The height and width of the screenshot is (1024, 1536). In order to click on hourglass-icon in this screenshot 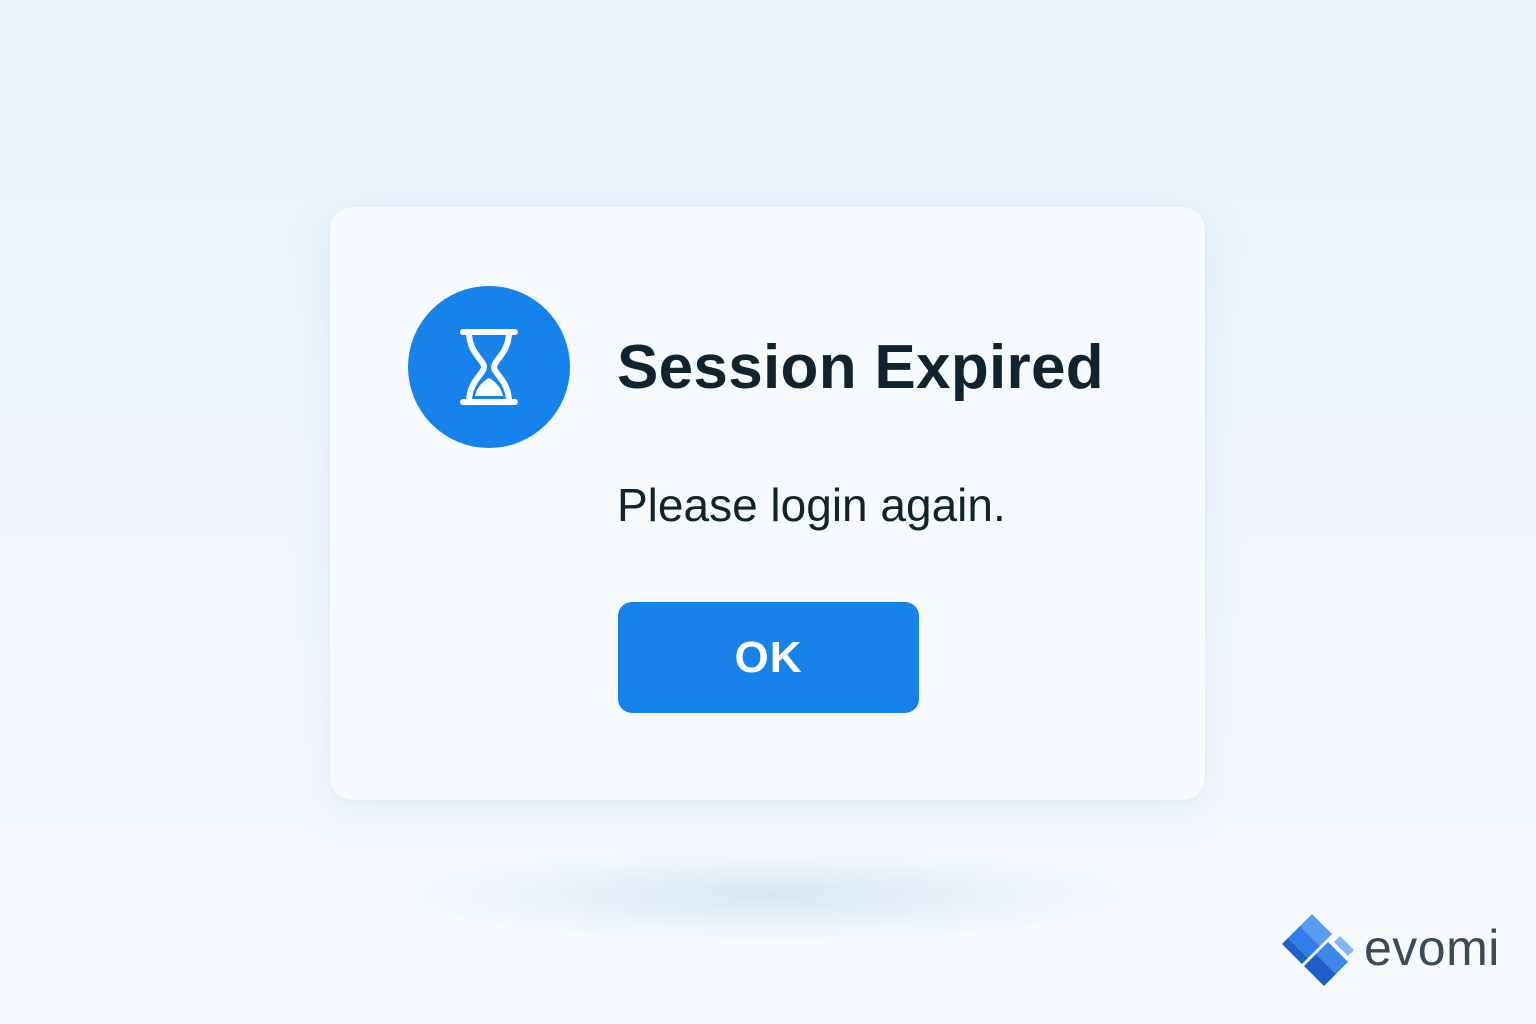, I will do `click(489, 367)`.